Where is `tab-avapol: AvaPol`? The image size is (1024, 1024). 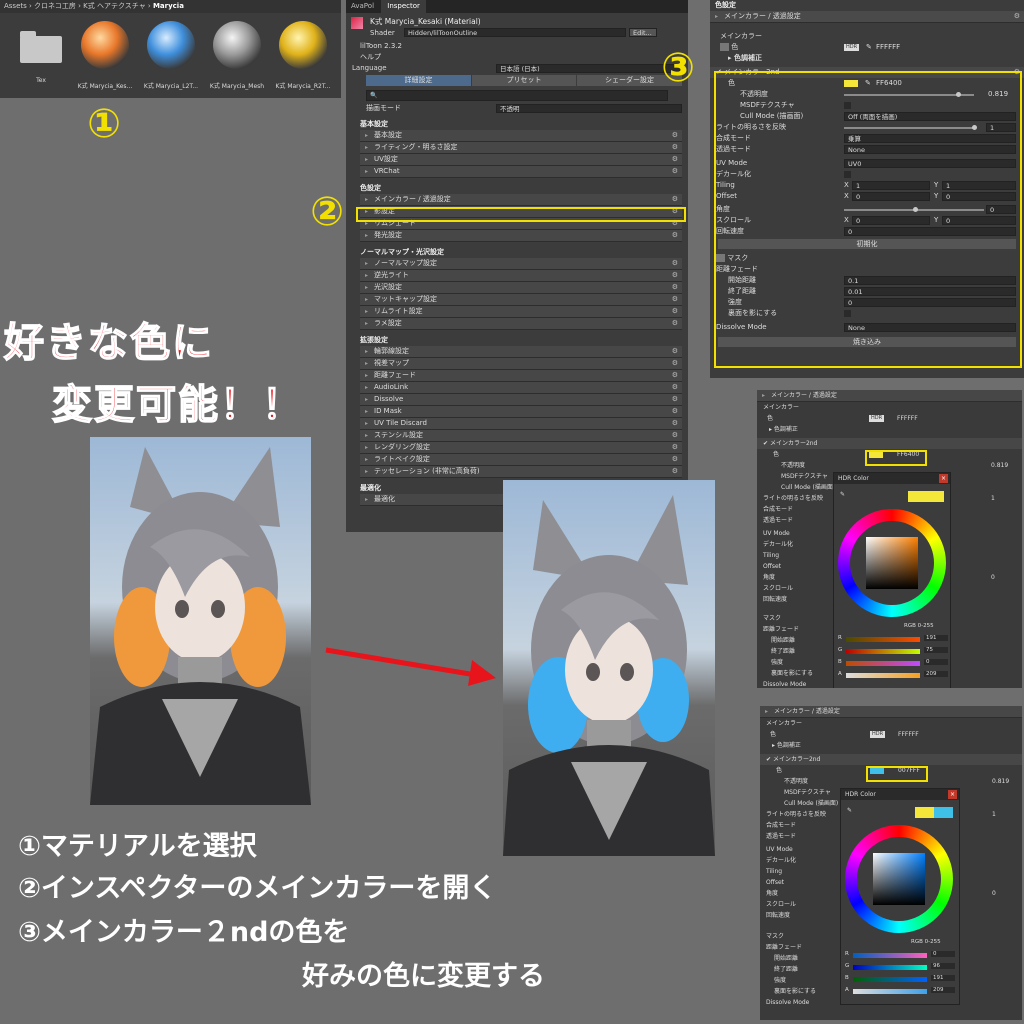 tab-avapol: AvaPol is located at coordinates (362, 6).